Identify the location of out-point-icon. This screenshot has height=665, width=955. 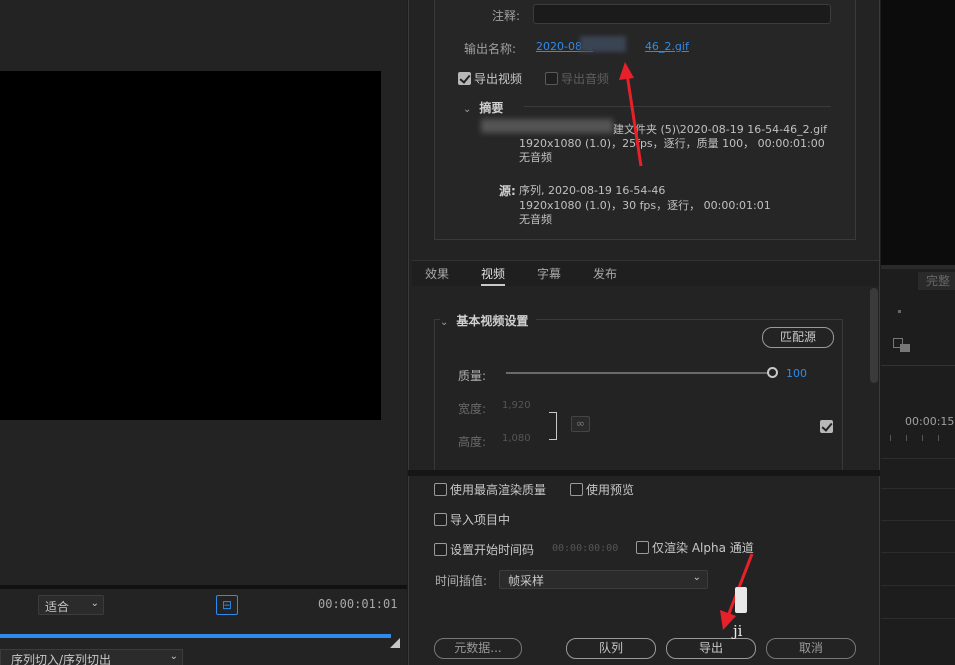
(395, 643).